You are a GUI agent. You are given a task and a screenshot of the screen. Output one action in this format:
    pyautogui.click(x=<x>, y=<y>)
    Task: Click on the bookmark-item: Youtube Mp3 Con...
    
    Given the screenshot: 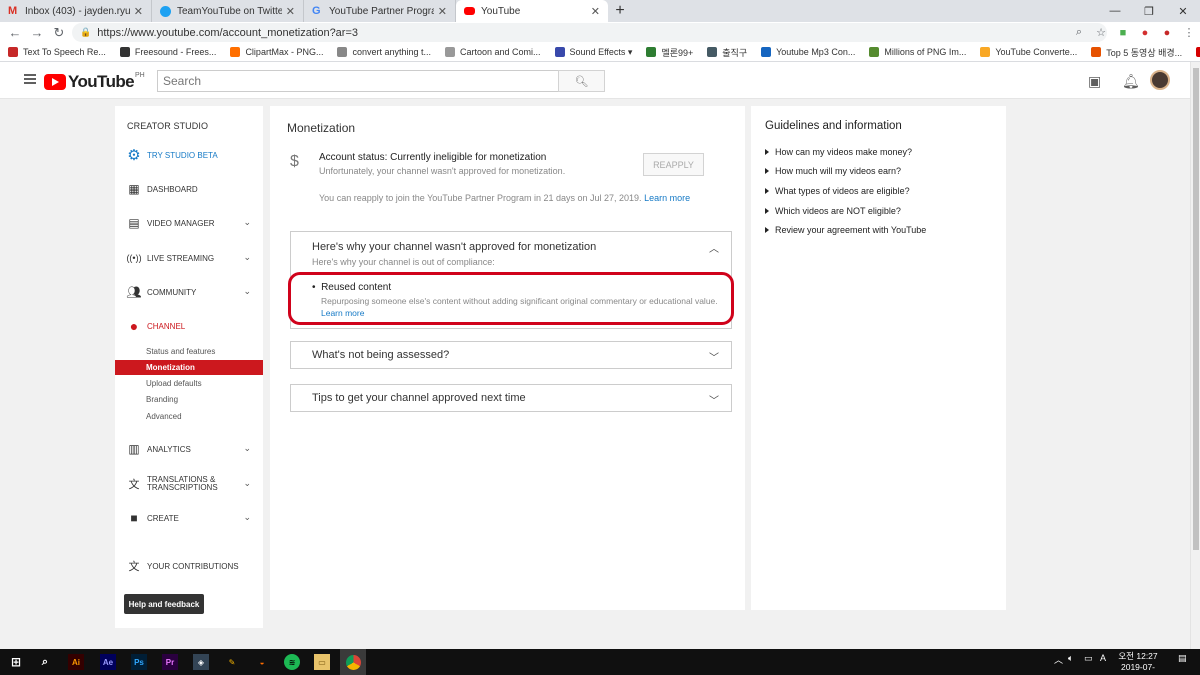 What is the action you would take?
    pyautogui.click(x=808, y=52)
    